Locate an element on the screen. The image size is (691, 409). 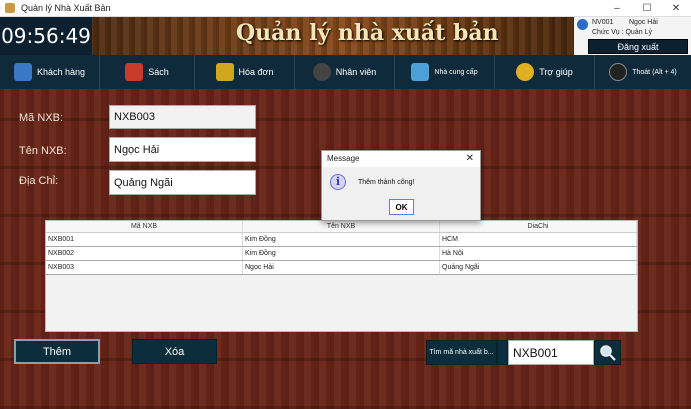
table-cell: Hà Nội is located at coordinates (538, 253).